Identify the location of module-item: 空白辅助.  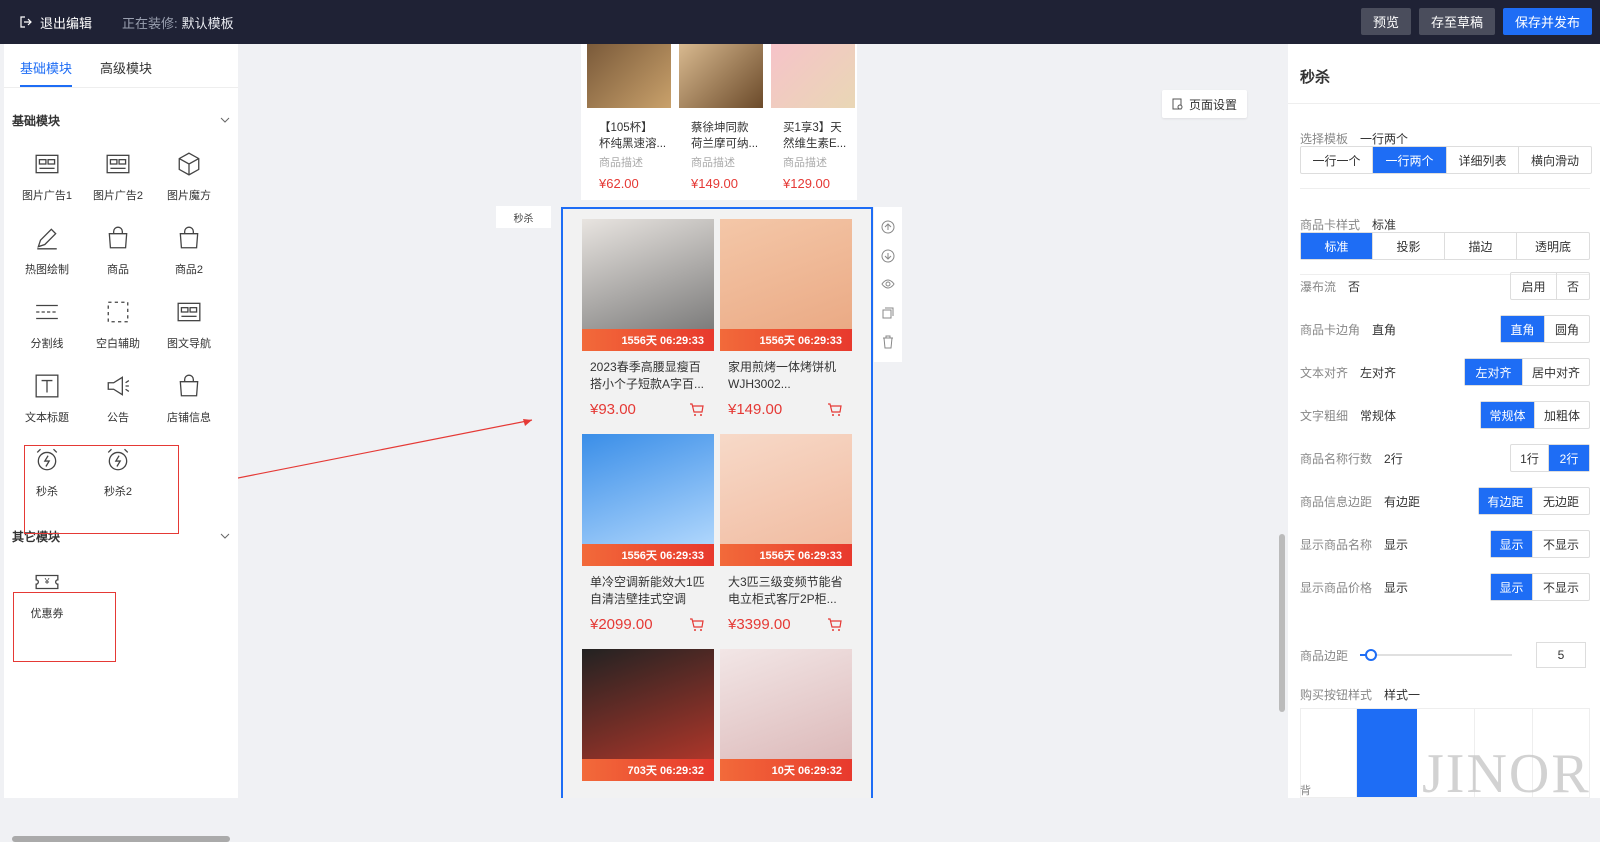
(118, 325).